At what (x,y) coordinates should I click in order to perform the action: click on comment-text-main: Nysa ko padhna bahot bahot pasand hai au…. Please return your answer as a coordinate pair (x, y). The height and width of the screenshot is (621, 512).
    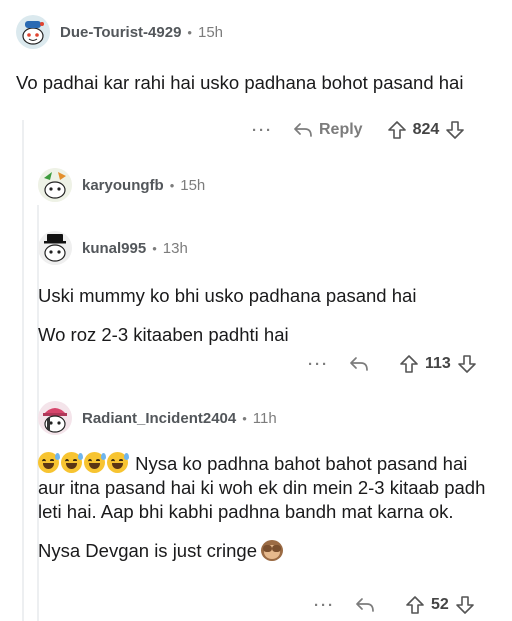
    Looking at the image, I should click on (262, 487).